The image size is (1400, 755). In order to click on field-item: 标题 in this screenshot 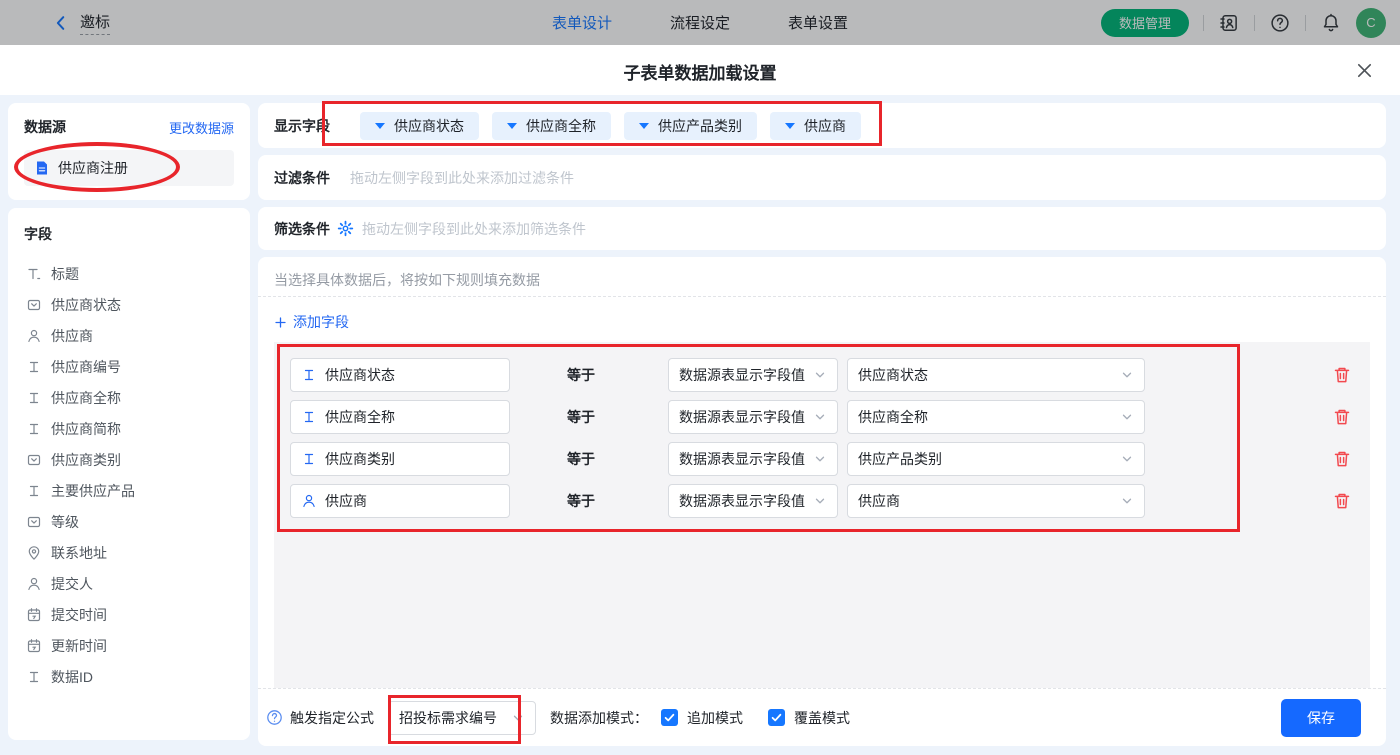, I will do `click(129, 273)`.